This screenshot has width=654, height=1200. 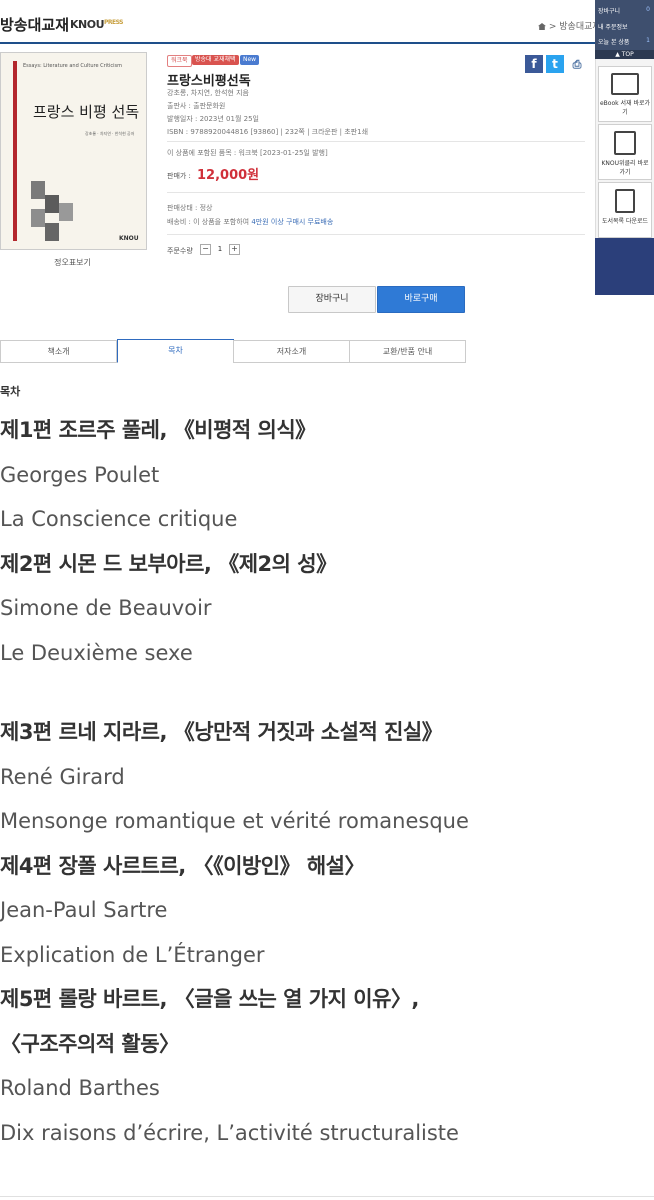 What do you see at coordinates (228, 175) in the screenshot?
I see `product-price: 12,000원` at bounding box center [228, 175].